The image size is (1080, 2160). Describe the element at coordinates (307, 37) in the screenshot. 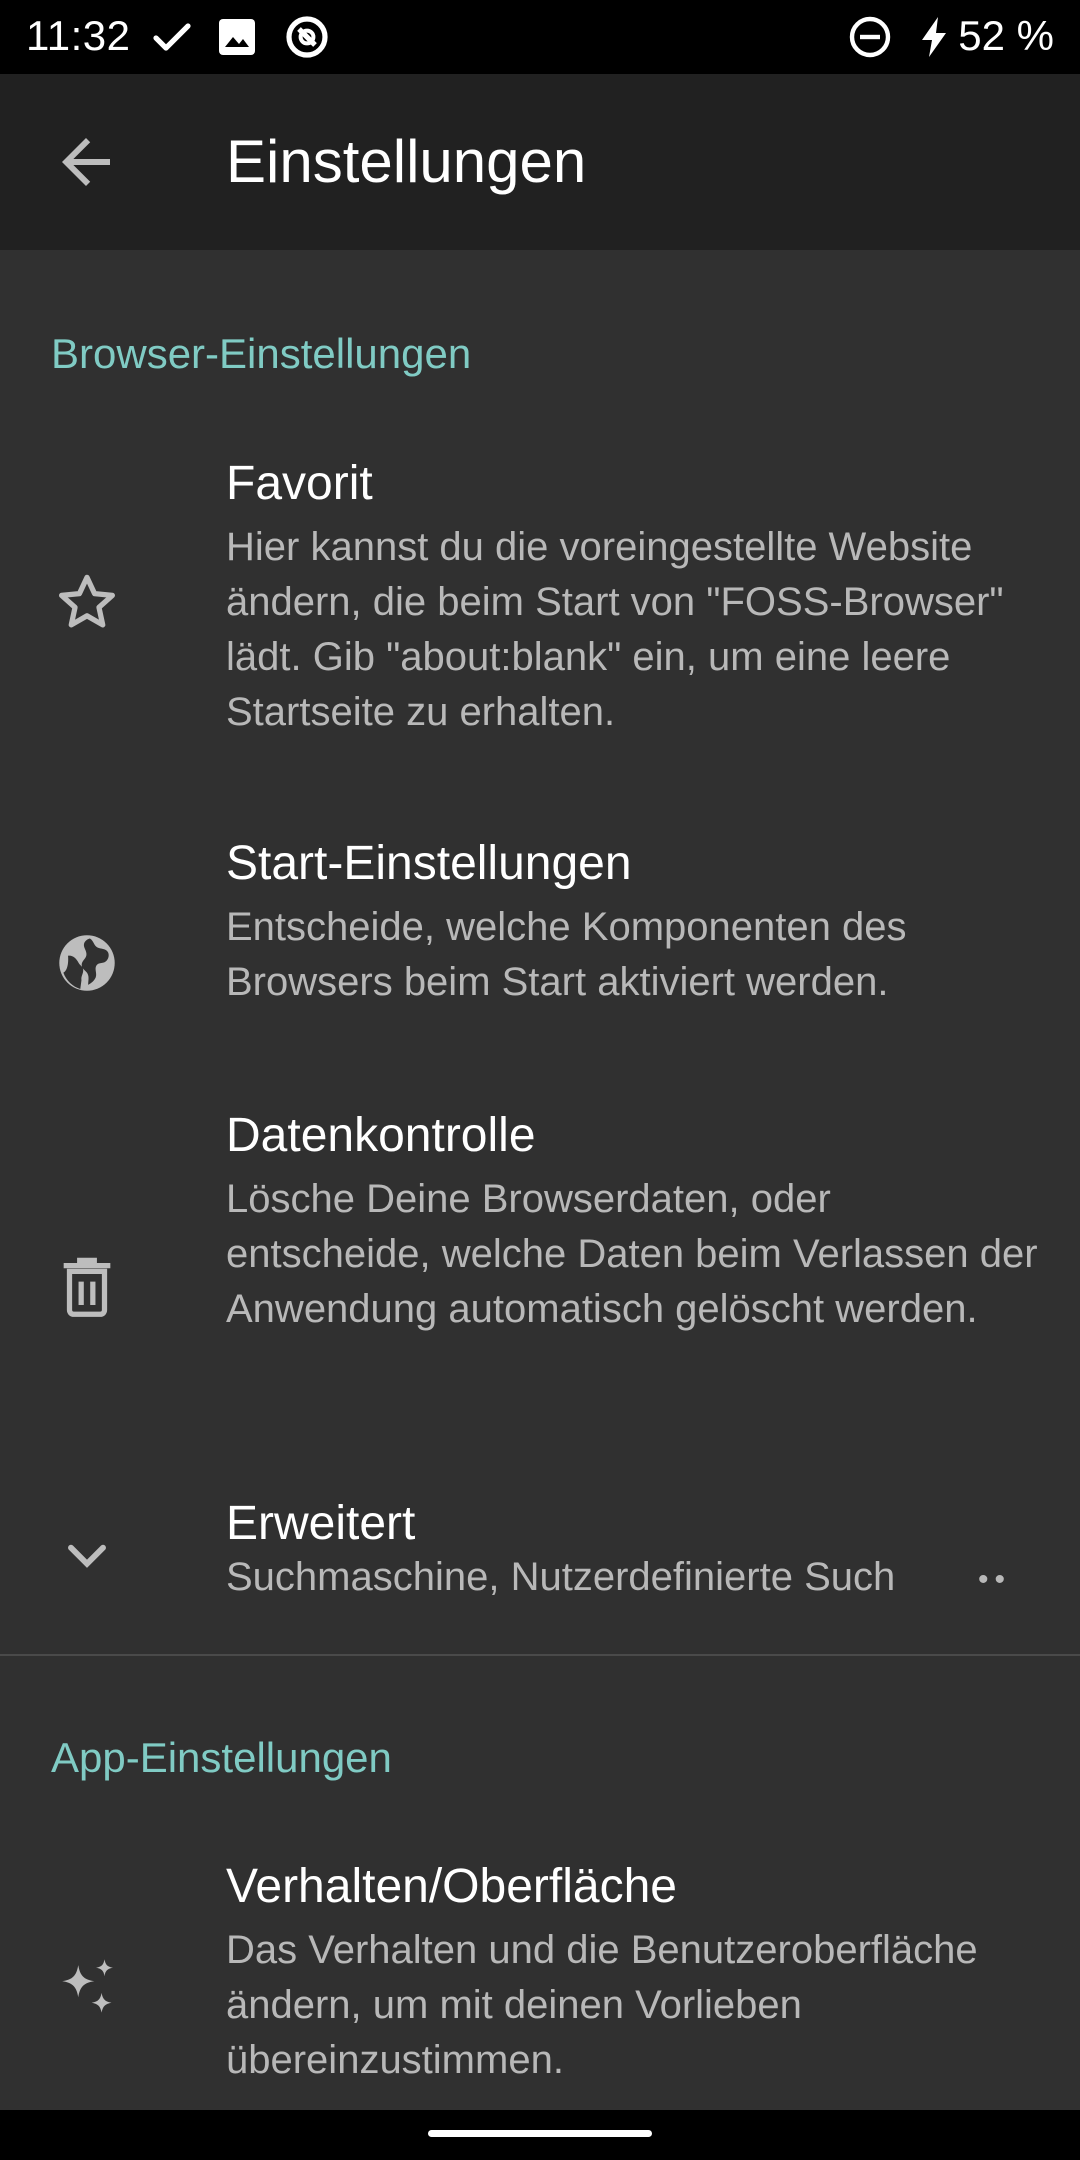

I see `sync-app-icon` at that location.